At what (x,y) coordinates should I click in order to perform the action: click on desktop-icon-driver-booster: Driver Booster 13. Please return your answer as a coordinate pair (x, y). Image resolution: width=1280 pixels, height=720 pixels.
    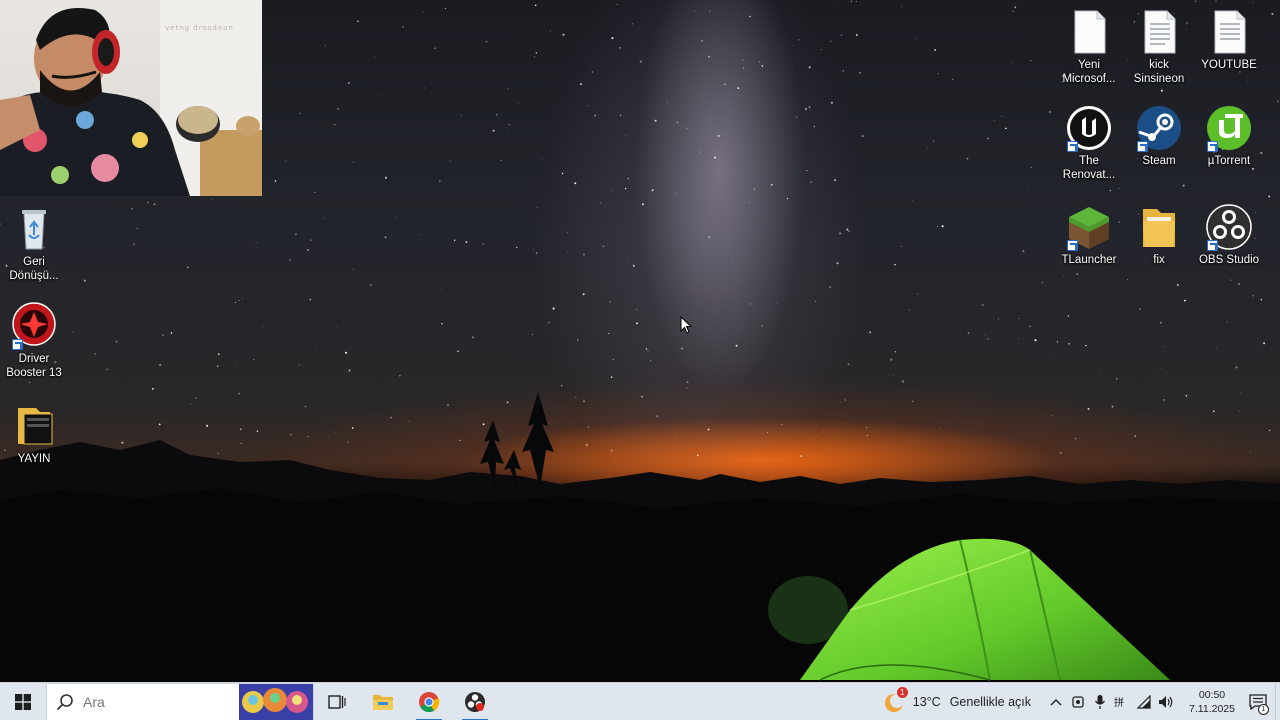
    Looking at the image, I should click on (35, 341).